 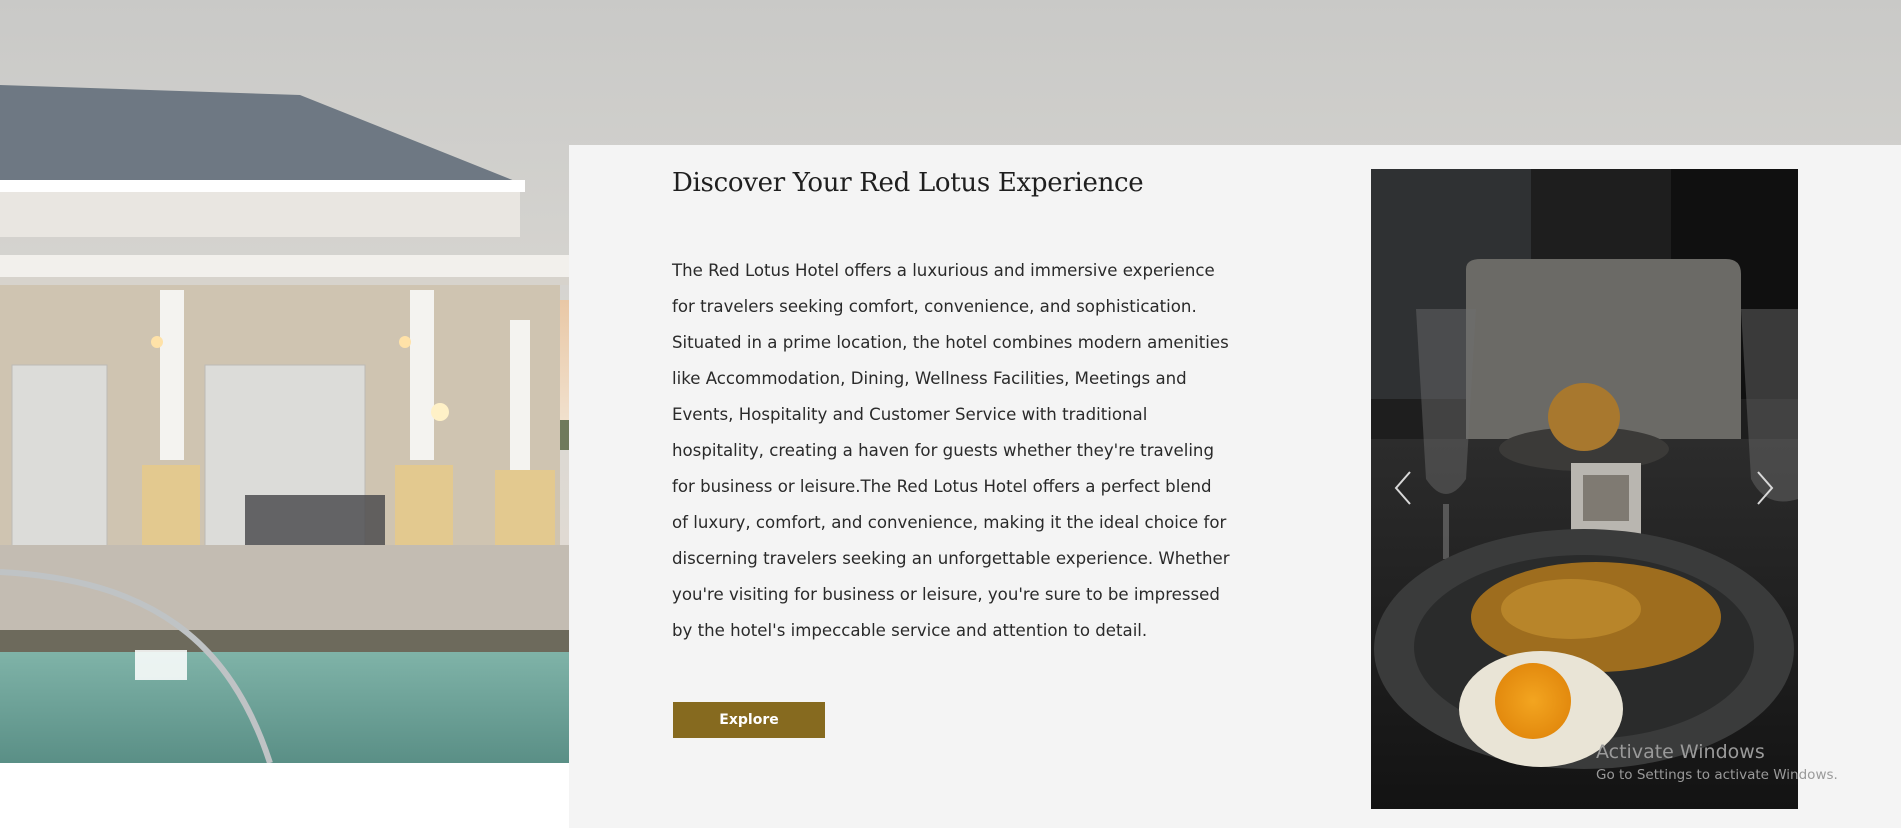 I want to click on chevron-left-icon, so click(x=1402, y=488).